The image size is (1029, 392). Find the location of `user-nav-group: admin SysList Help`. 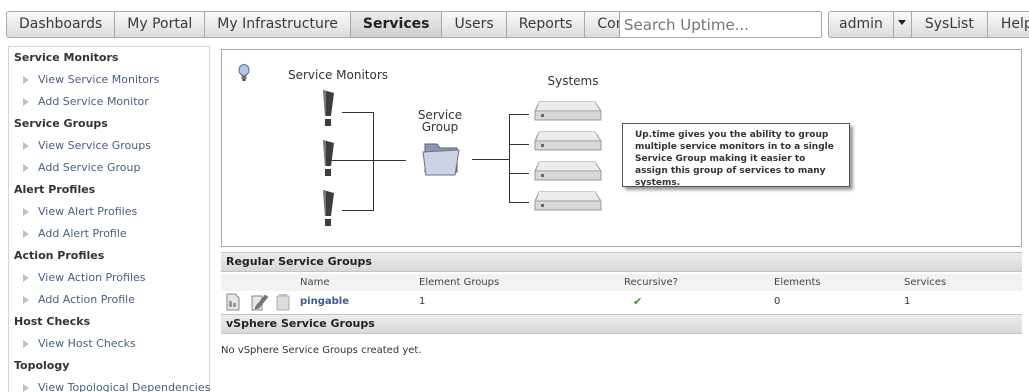

user-nav-group: admin SysList Help is located at coordinates (928, 24).